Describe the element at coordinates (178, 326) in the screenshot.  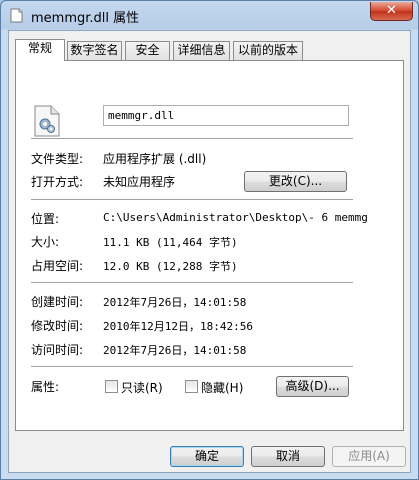
I see `modified-value: 2010年12月12日，18:42:56` at that location.